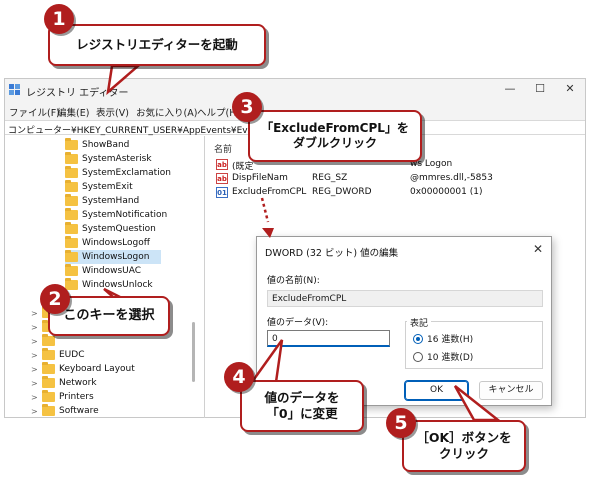  Describe the element at coordinates (126, 173) in the screenshot. I see `tree-item-label: SystemExclamation` at that location.